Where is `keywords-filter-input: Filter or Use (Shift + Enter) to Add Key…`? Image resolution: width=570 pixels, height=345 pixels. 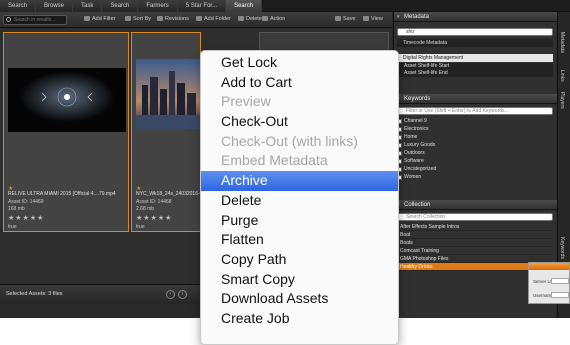
keywords-filter-input: Filter or Use (Shift + Enter) to Add Key… is located at coordinates (475, 111).